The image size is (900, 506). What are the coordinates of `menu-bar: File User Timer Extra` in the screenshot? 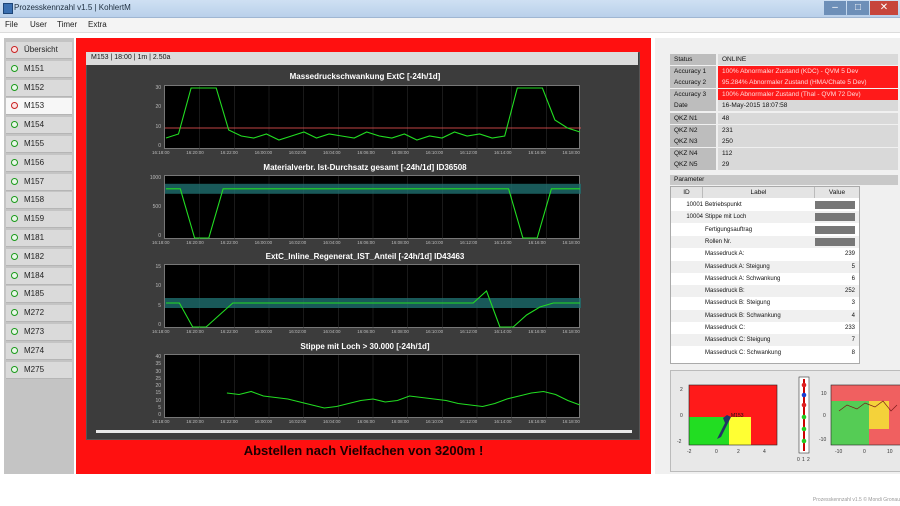 It's located at (450, 25).